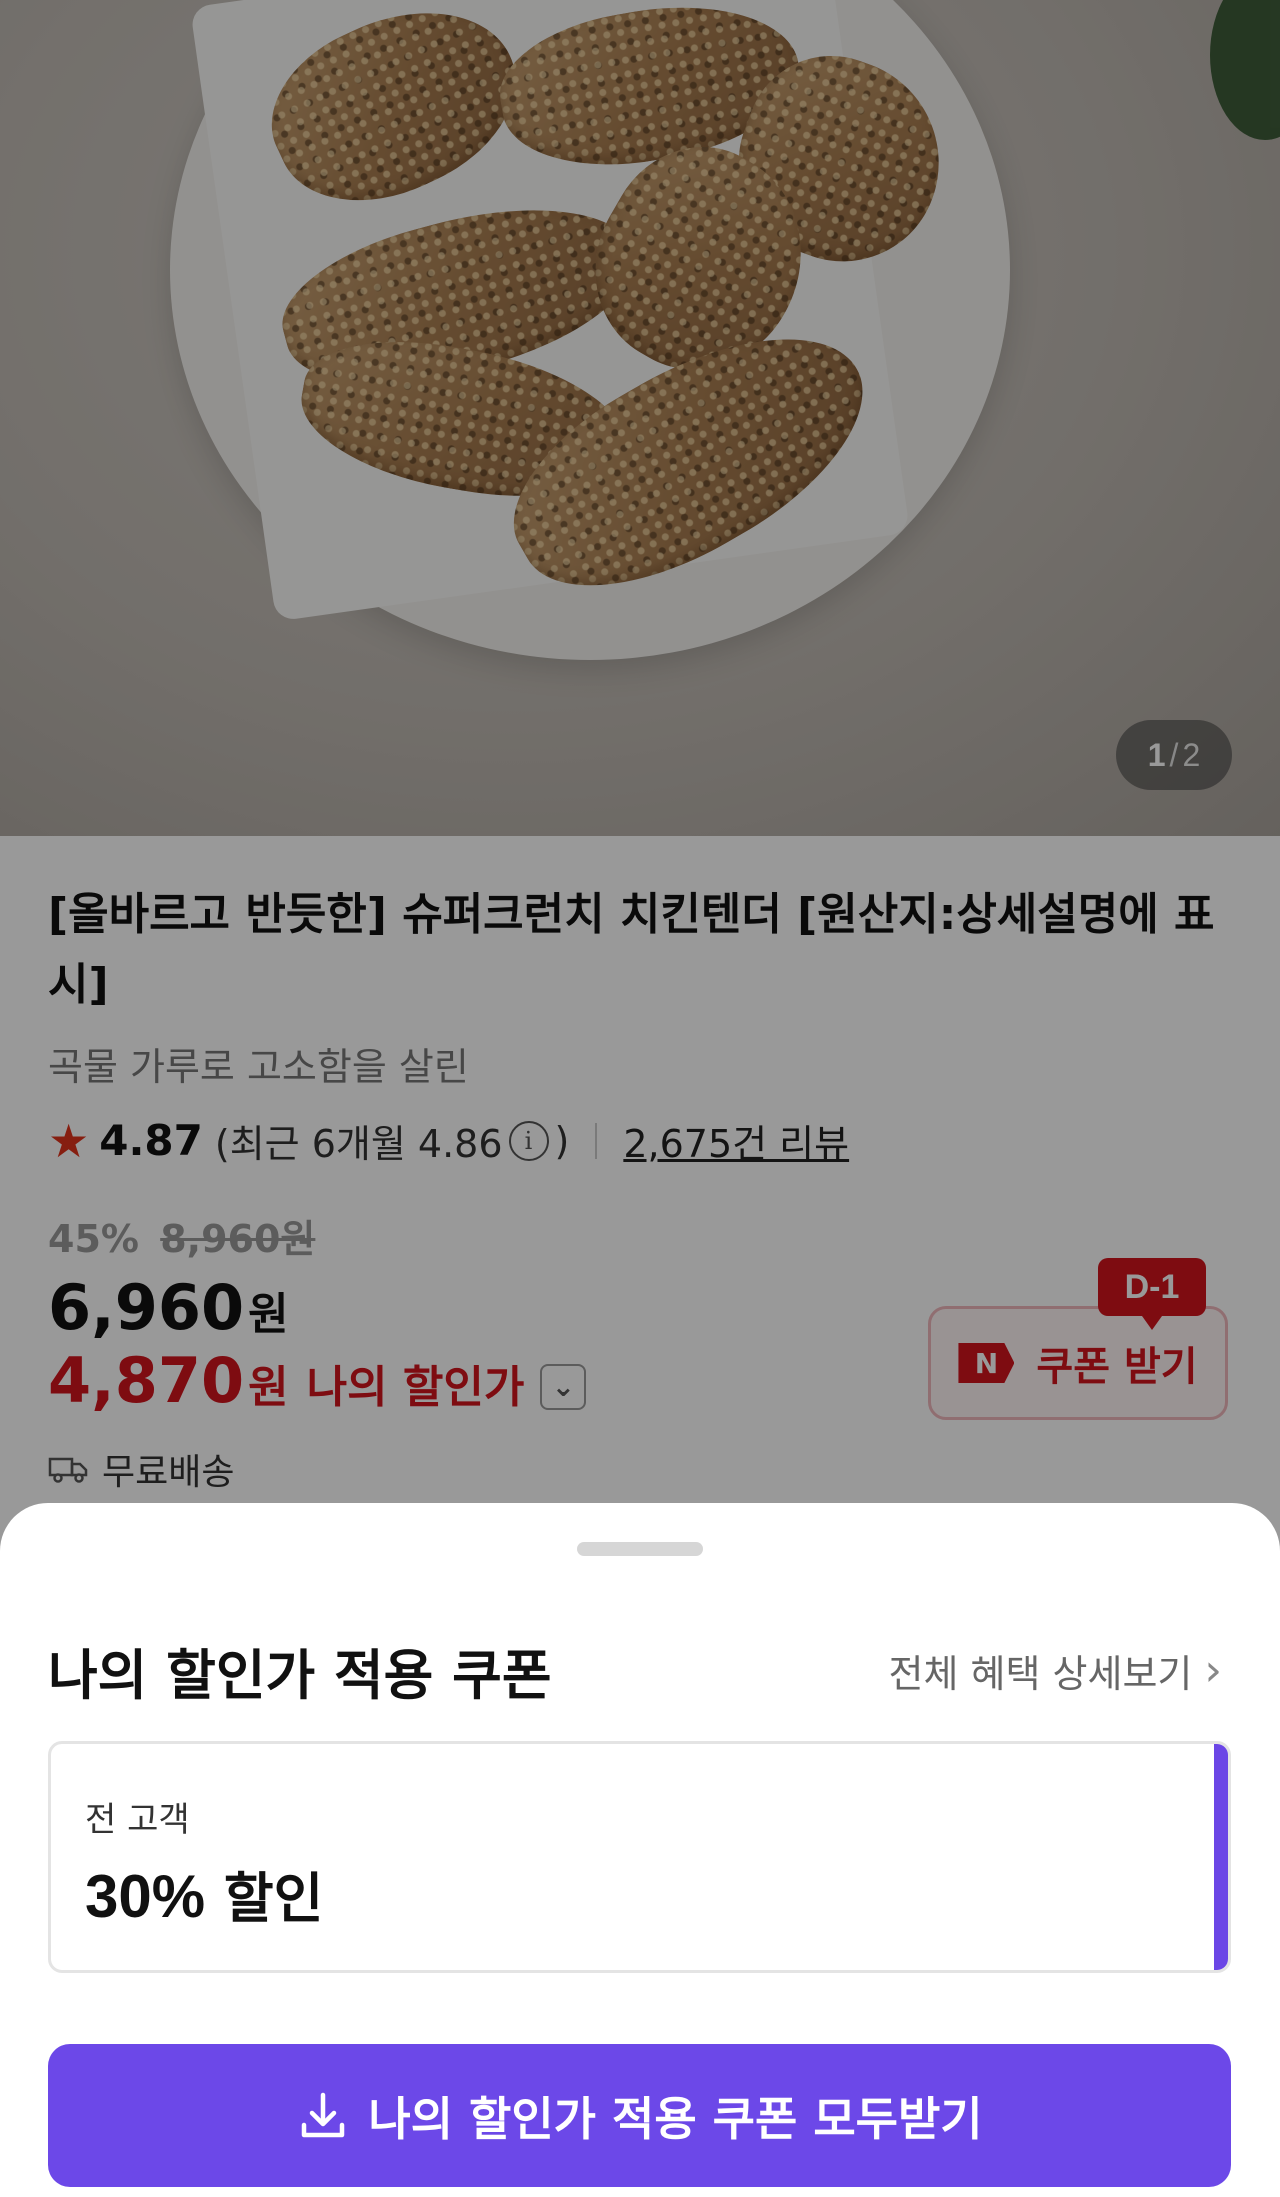 This screenshot has width=1280, height=2197. Describe the element at coordinates (145, 1896) in the screenshot. I see `coupon-percent: 30%` at that location.